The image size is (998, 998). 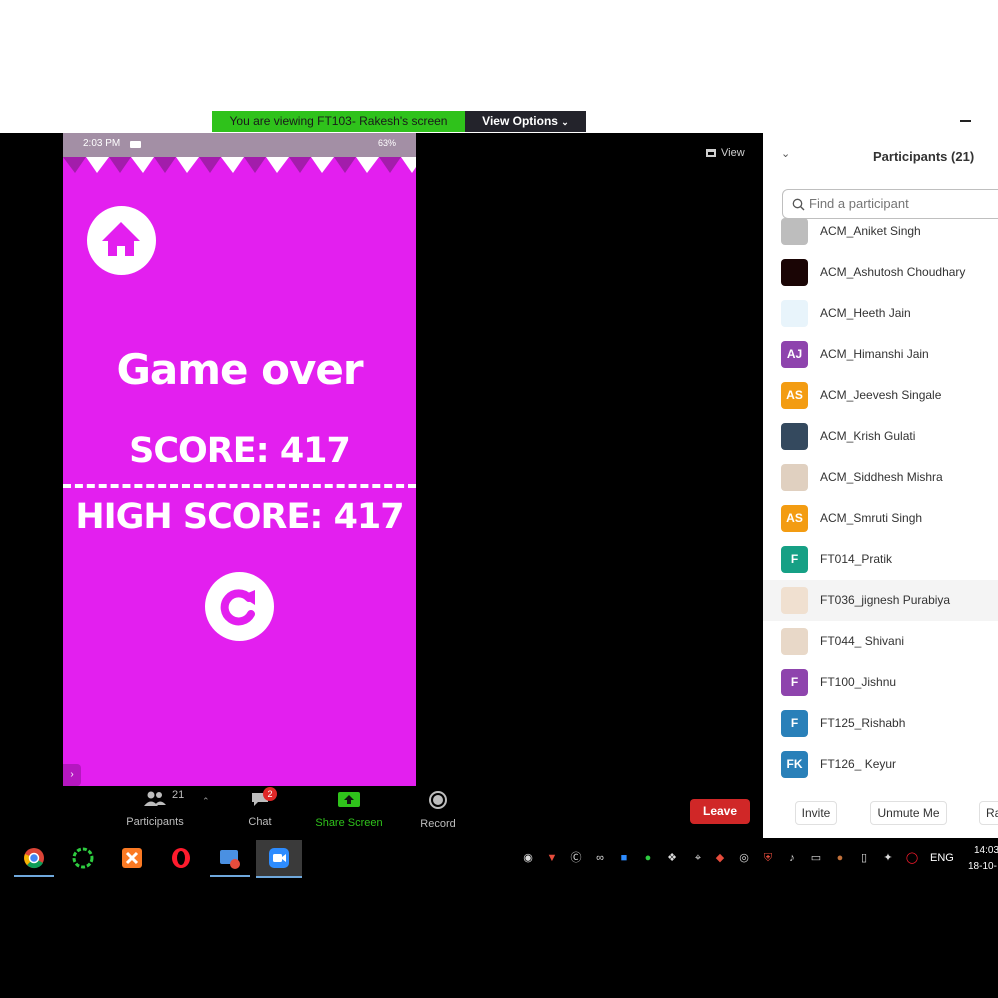 I want to click on language-indicator: ENG, so click(x=942, y=858).